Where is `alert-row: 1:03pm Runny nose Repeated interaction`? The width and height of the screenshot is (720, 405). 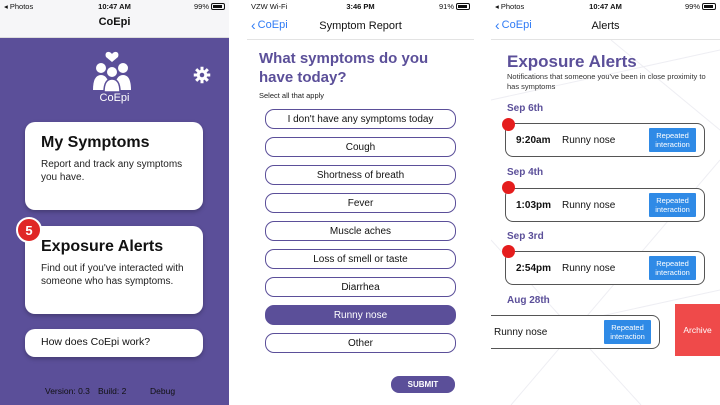 alert-row: 1:03pm Runny nose Repeated interaction is located at coordinates (605, 205).